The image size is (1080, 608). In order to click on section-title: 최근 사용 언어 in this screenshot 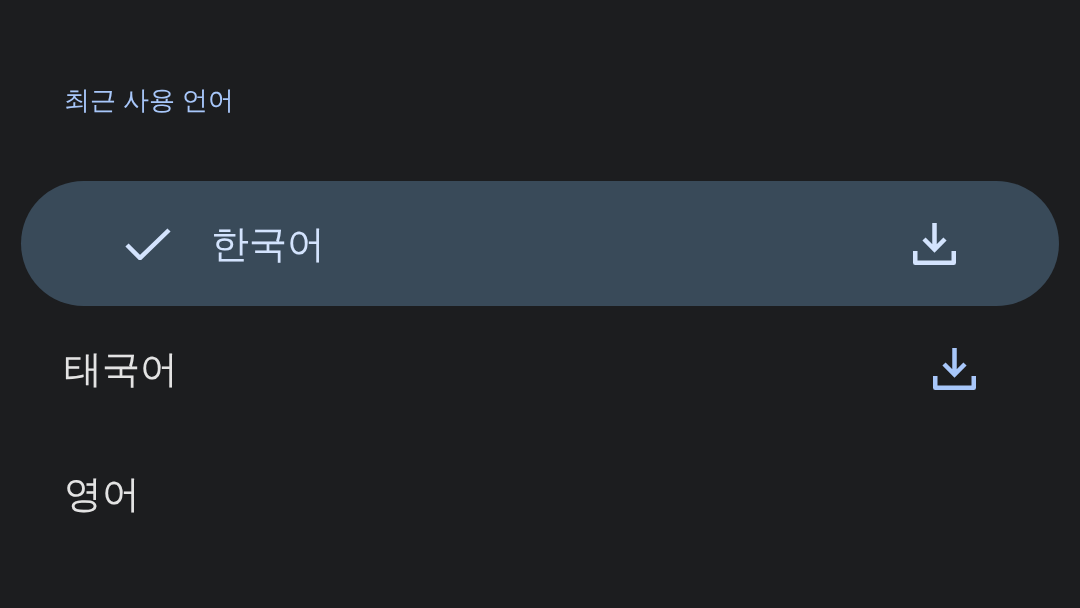, I will do `click(149, 100)`.